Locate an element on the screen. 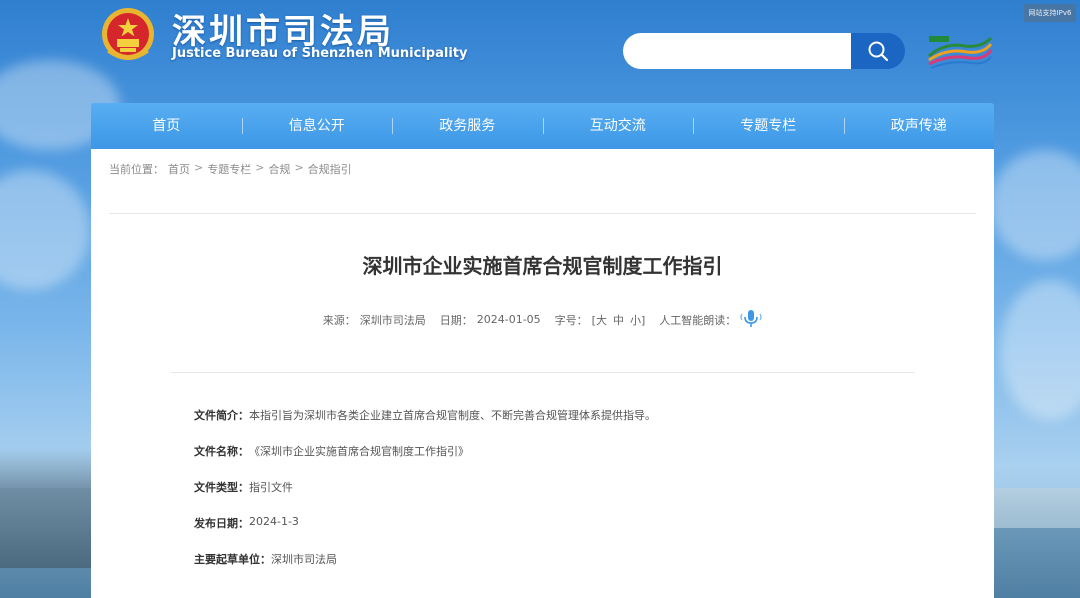  nav-item-gov-voice: 政声传递 is located at coordinates (919, 126).